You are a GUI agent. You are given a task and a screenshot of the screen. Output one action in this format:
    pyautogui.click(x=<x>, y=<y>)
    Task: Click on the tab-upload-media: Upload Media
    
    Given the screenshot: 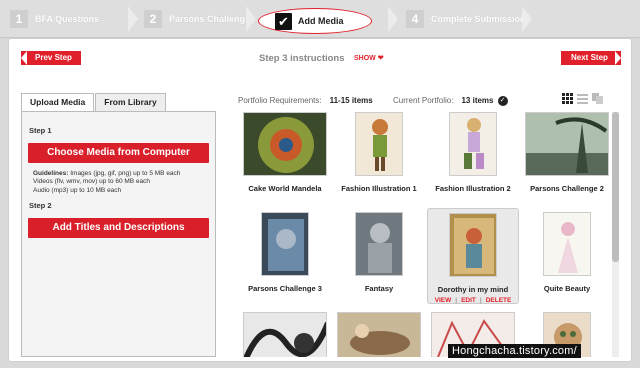 What is the action you would take?
    pyautogui.click(x=58, y=102)
    